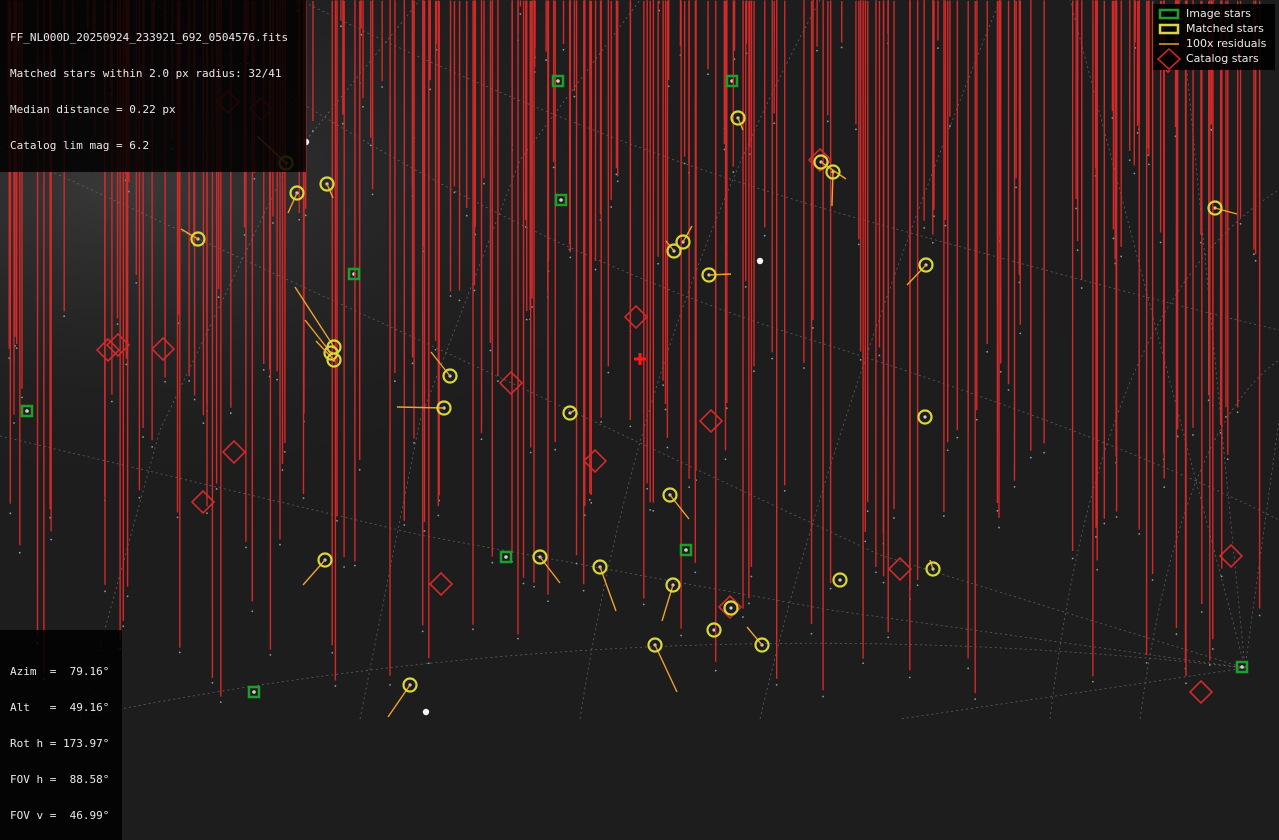 The width and height of the screenshot is (1279, 840). Describe the element at coordinates (832, 189) in the screenshot. I see `residual-line` at that location.